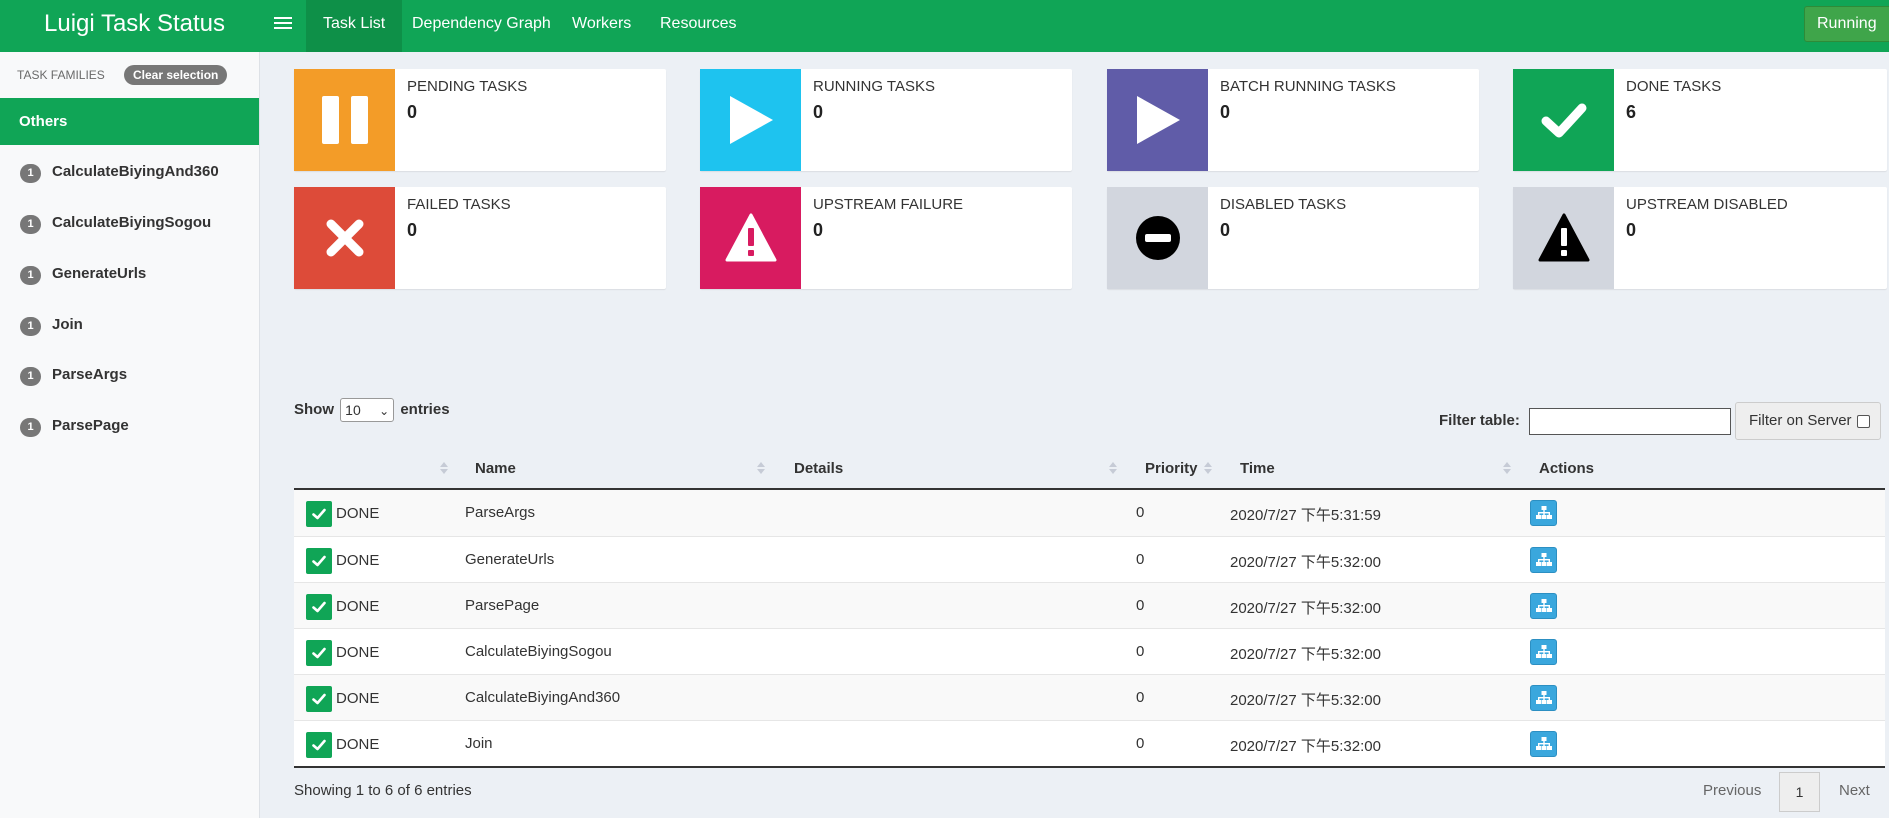 This screenshot has height=818, width=1889. Describe the element at coordinates (818, 468) in the screenshot. I see `column-header-details: Details` at that location.